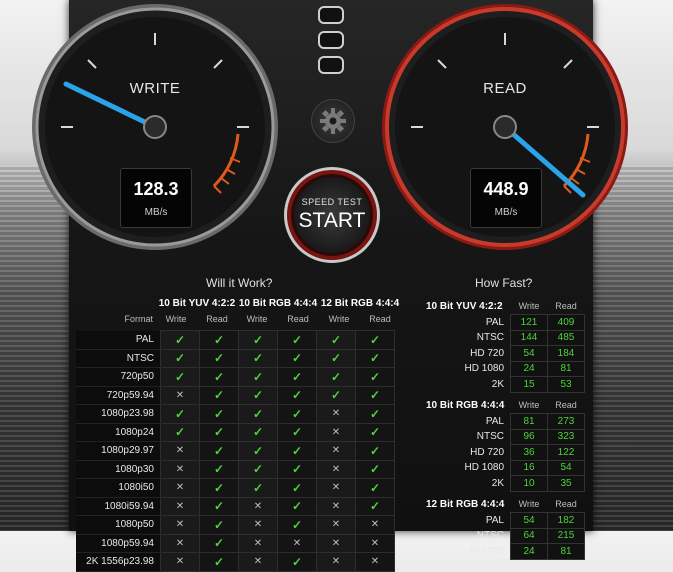  What do you see at coordinates (566, 535) in the screenshot?
I see `read-fps-value: 215` at bounding box center [566, 535].